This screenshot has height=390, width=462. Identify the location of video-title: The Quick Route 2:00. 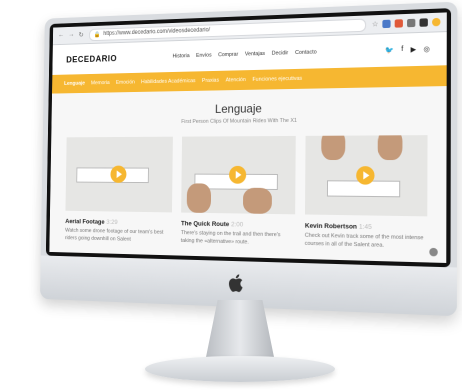
(238, 224).